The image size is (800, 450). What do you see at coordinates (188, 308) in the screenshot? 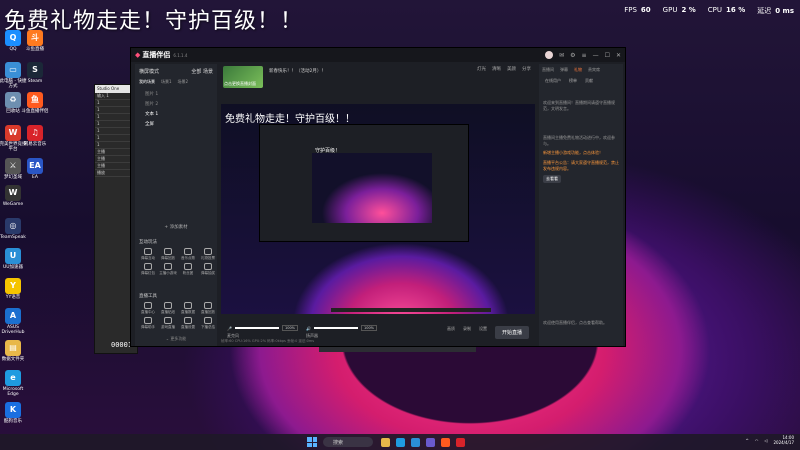
I see `tool-button: 直播数据` at bounding box center [188, 308].